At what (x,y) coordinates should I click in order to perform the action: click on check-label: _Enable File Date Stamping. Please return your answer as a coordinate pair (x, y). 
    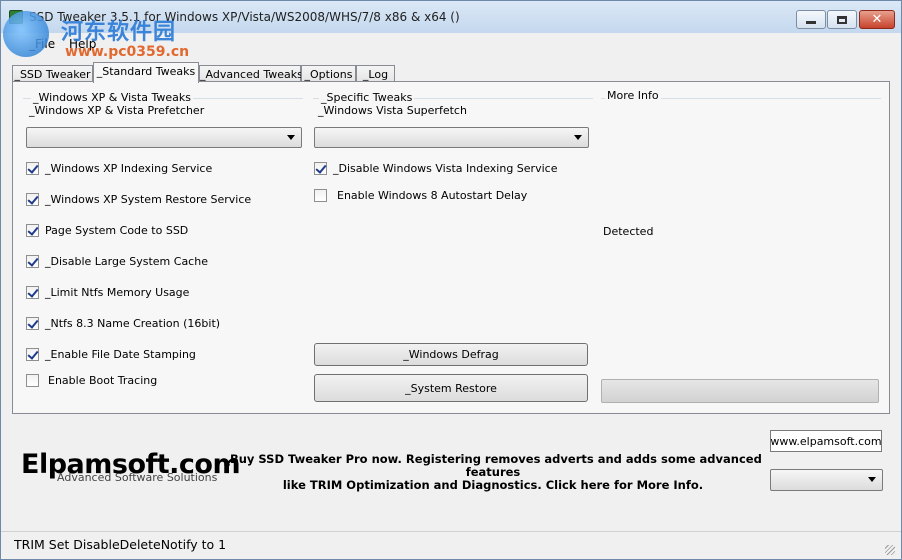
    Looking at the image, I should click on (120, 354).